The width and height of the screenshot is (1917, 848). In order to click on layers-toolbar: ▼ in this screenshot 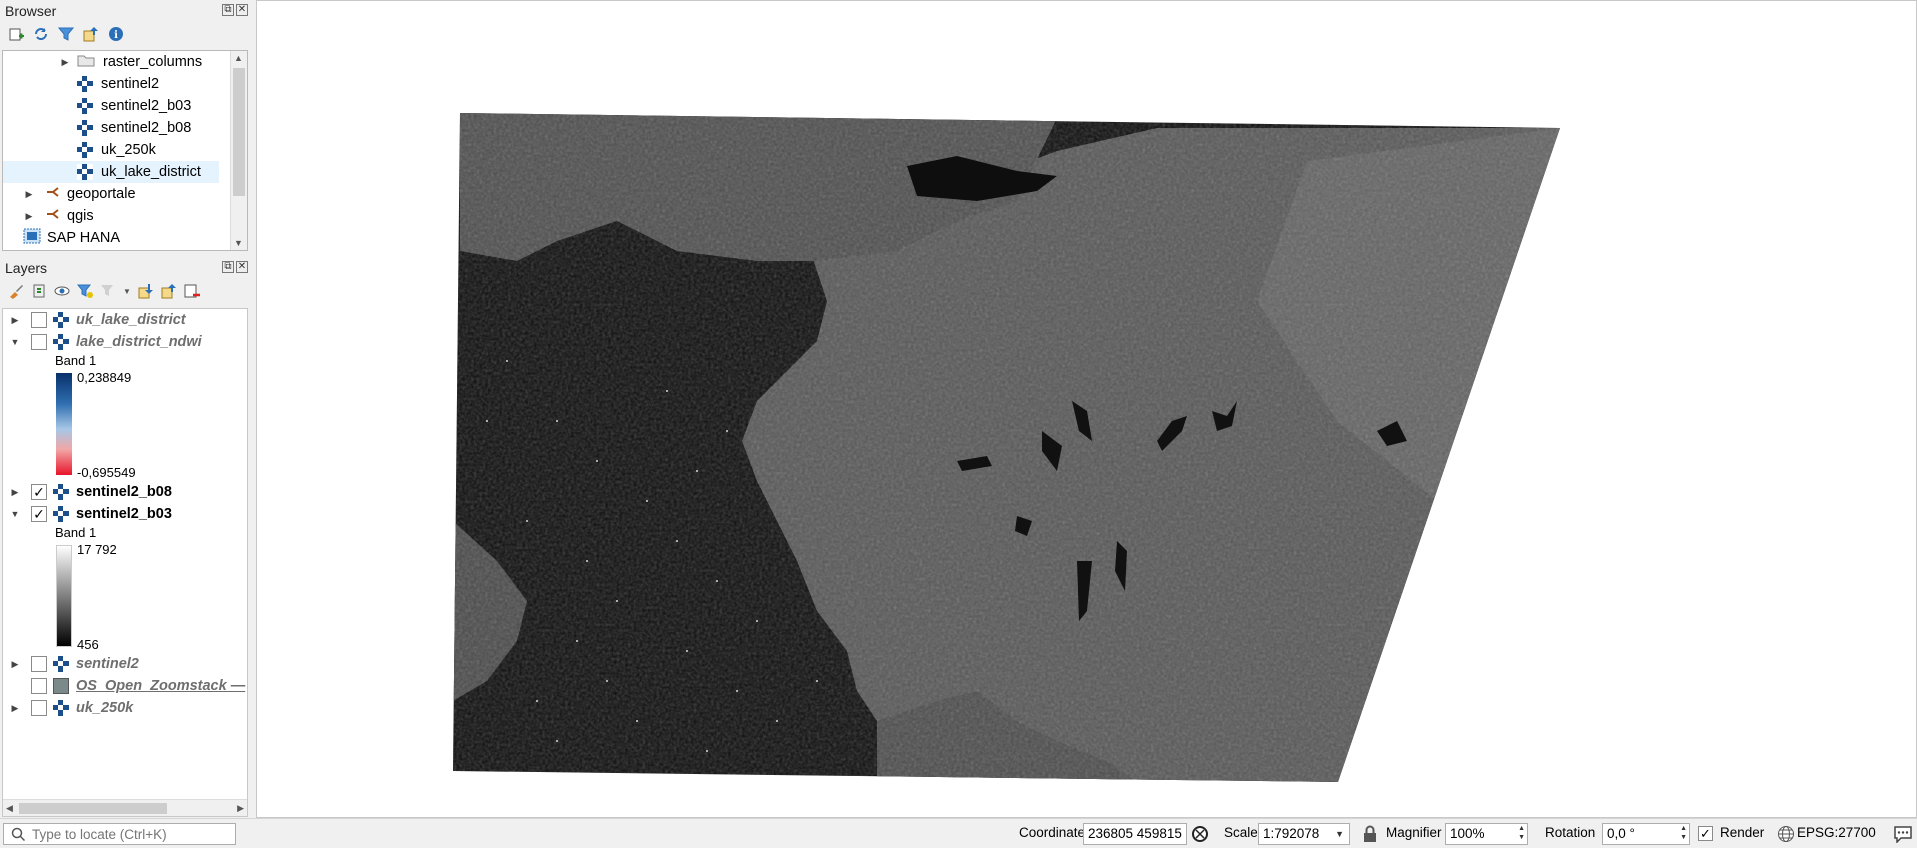, I will do `click(125, 291)`.